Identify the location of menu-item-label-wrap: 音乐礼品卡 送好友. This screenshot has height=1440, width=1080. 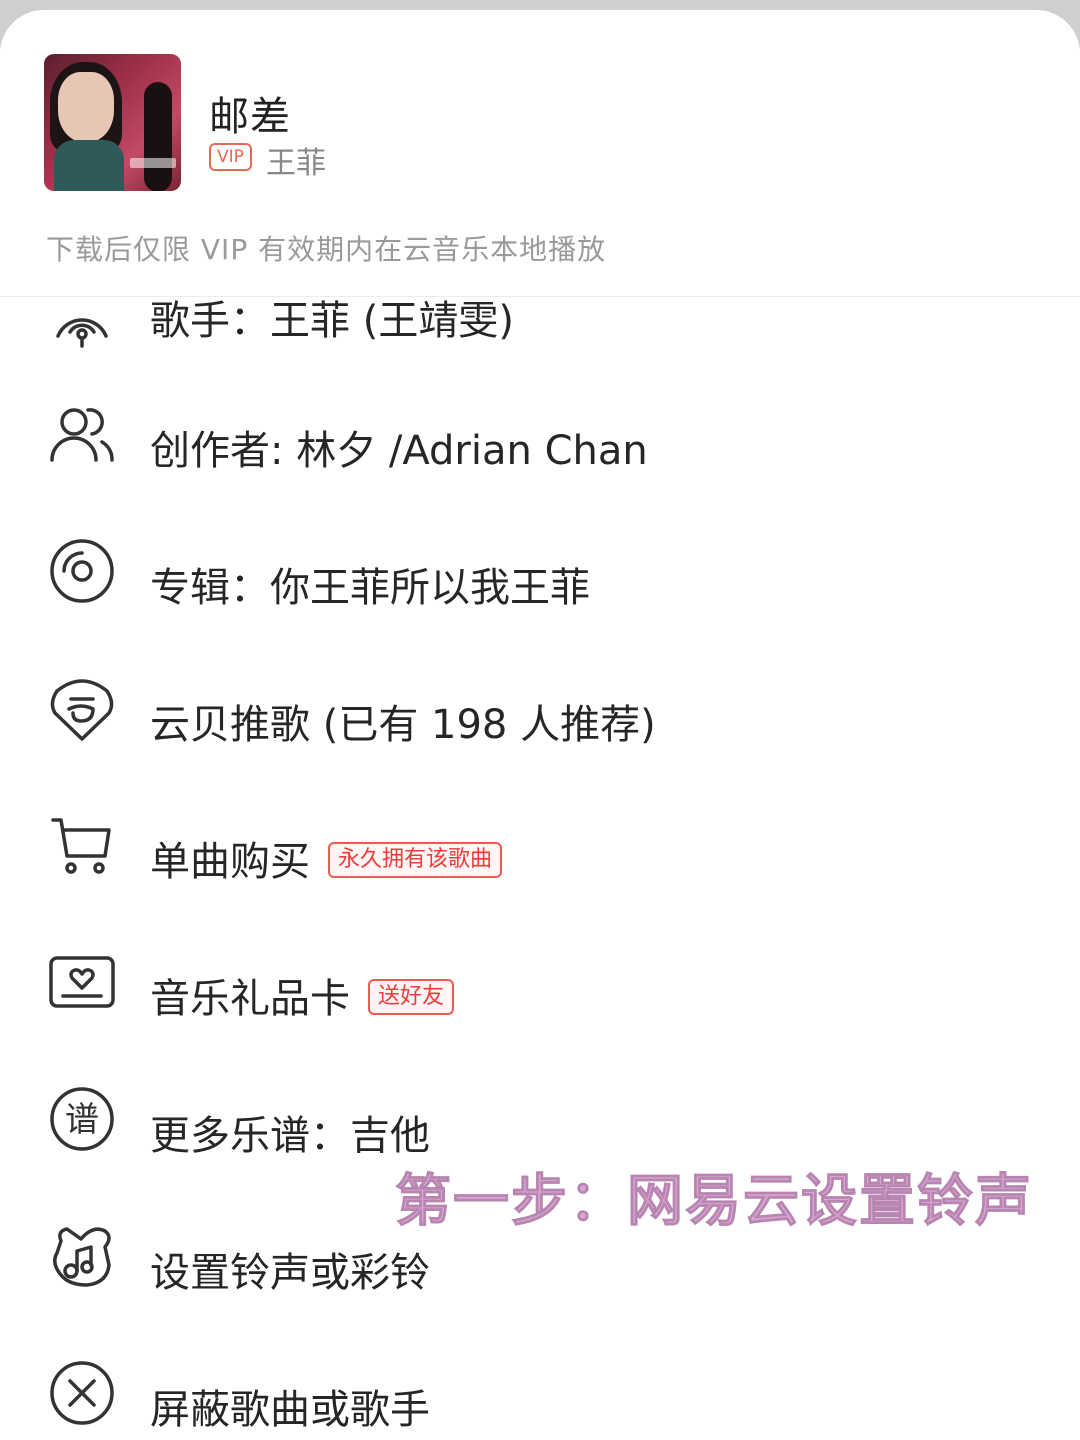
(302, 995).